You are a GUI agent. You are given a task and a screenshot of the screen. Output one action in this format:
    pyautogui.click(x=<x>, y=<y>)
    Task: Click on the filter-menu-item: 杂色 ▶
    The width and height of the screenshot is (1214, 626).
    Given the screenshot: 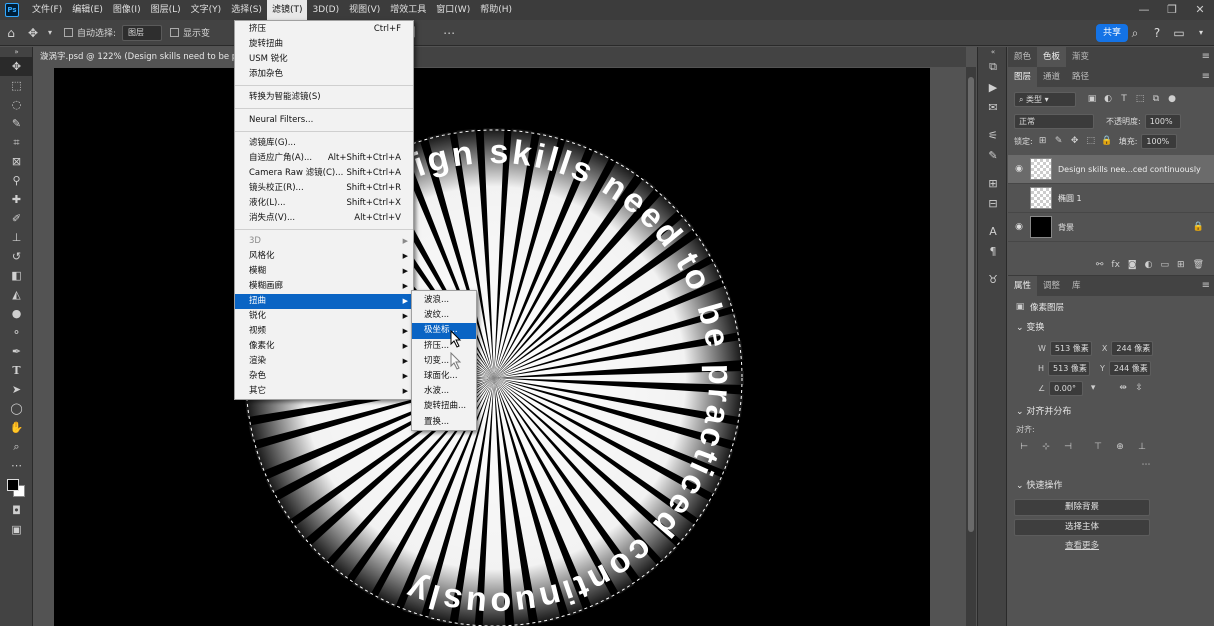 What is the action you would take?
    pyautogui.click(x=324, y=376)
    